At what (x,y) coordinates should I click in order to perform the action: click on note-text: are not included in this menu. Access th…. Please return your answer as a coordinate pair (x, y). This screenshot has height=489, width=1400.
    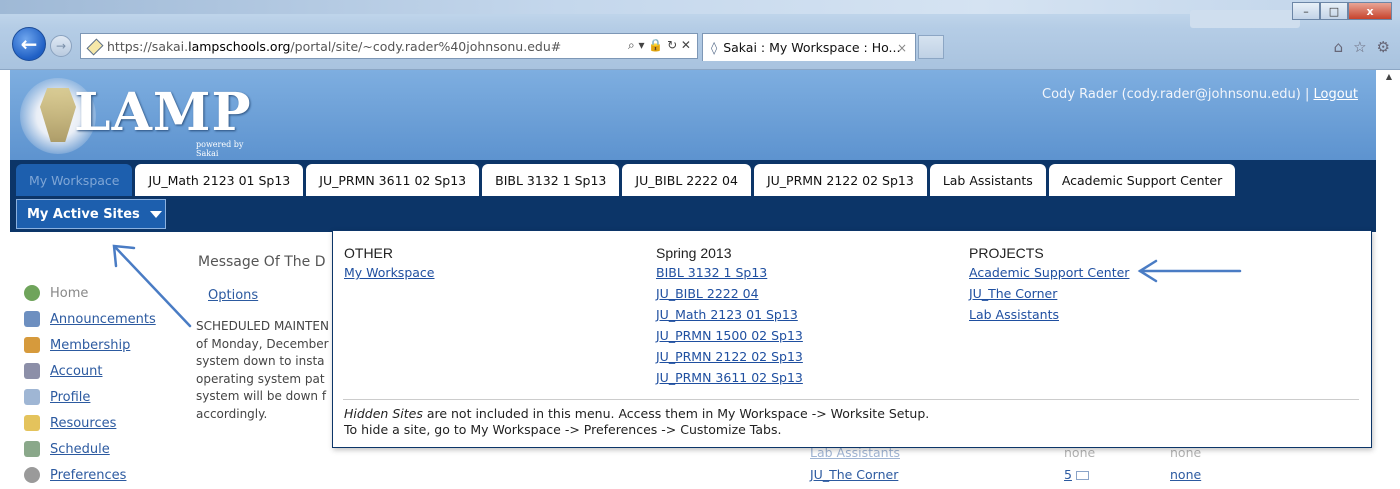
    Looking at the image, I should click on (676, 413).